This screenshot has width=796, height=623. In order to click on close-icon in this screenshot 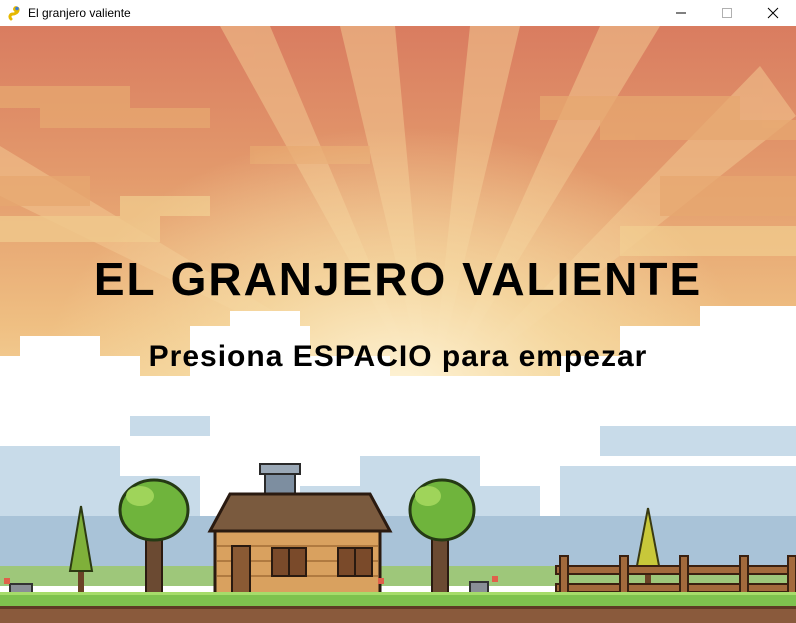, I will do `click(773, 13)`.